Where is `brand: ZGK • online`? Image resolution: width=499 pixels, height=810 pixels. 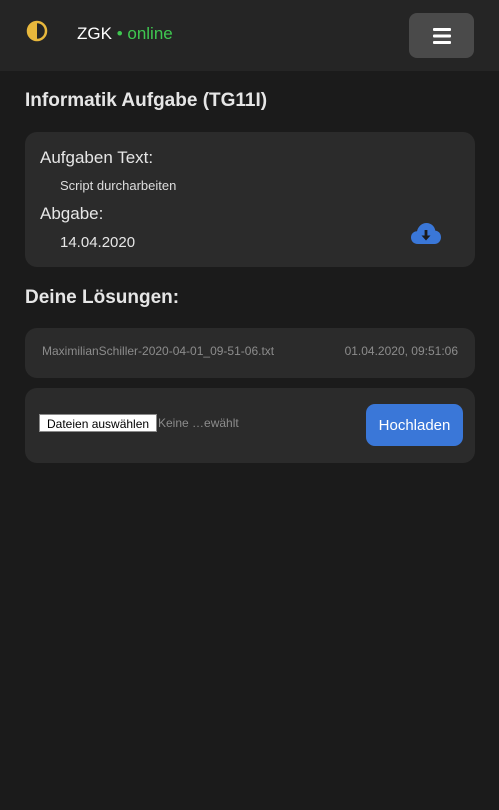
brand: ZGK • online is located at coordinates (125, 34).